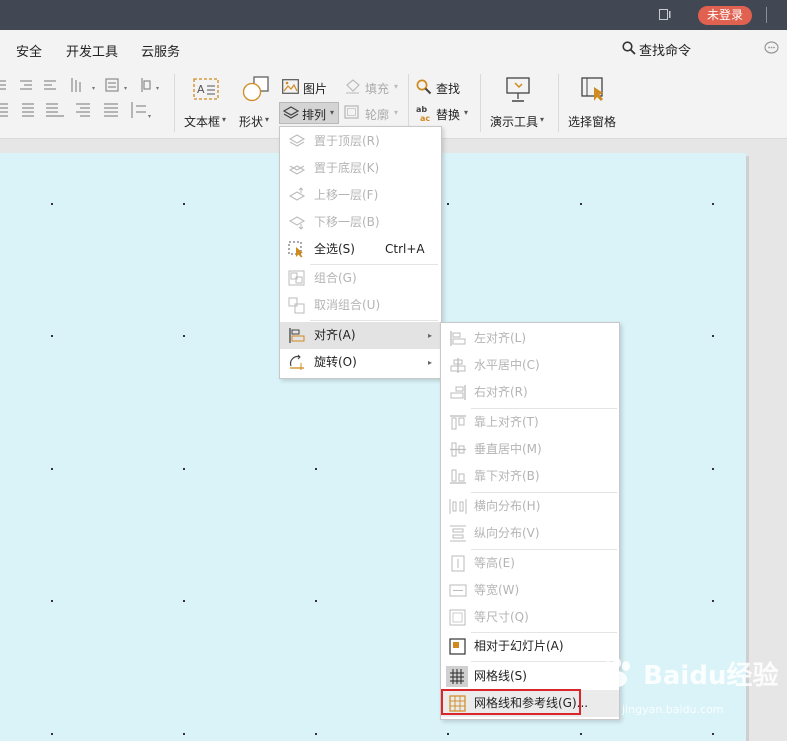  What do you see at coordinates (297, 141) in the screenshot?
I see `bring-to-front-icon` at bounding box center [297, 141].